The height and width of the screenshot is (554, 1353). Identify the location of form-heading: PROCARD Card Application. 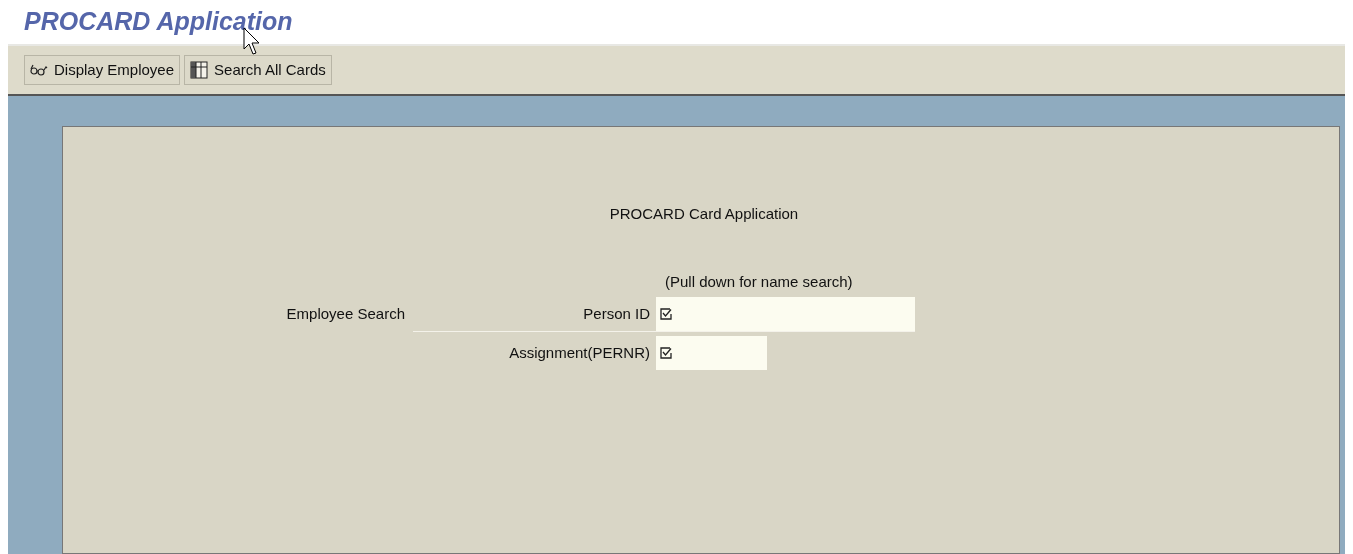
(704, 214).